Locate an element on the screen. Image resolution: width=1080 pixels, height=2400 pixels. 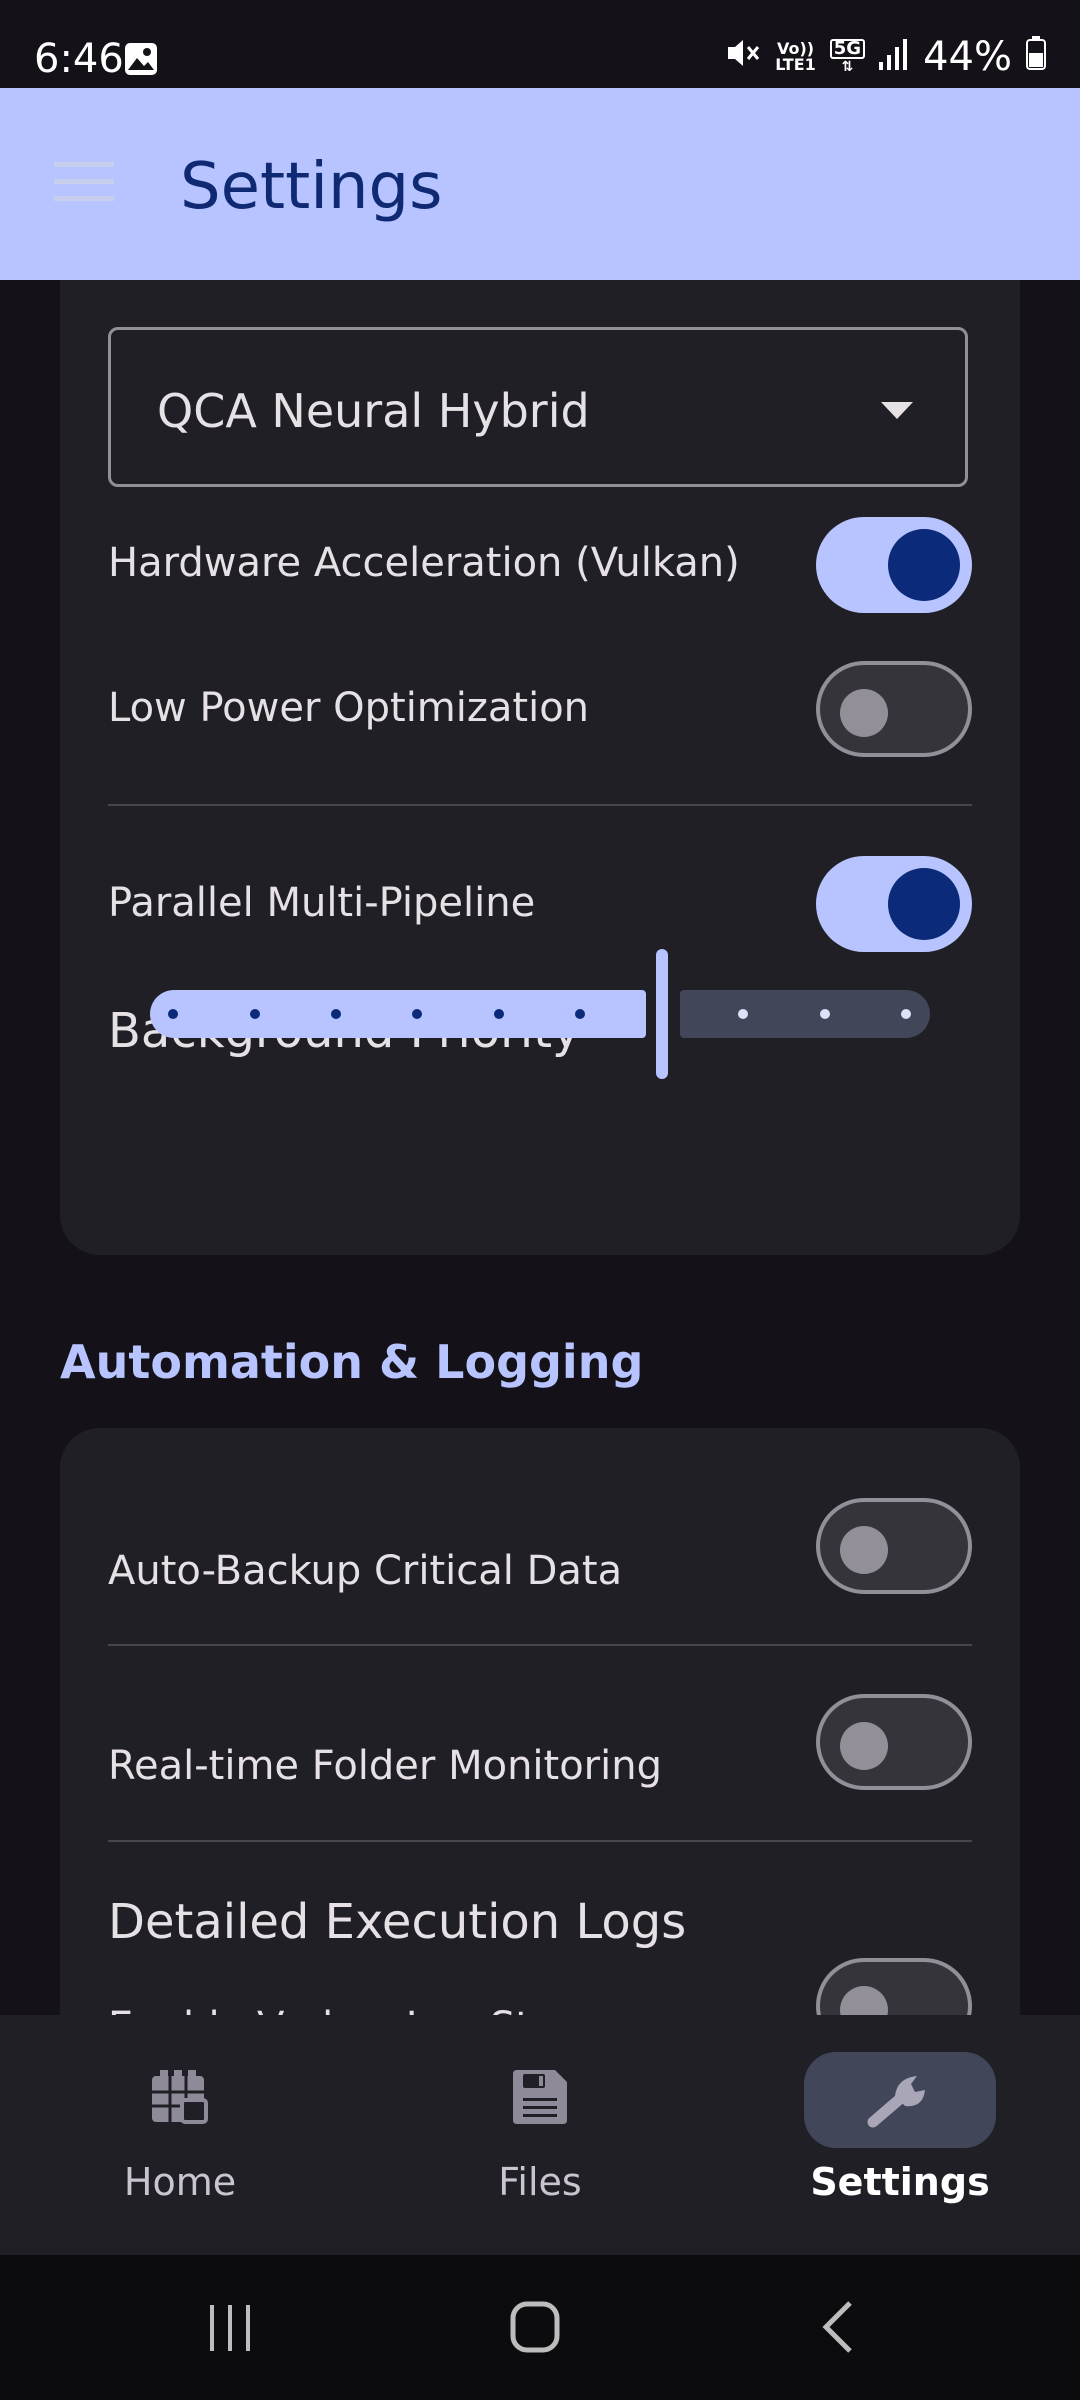
execution-logs-heading: Detailed Execution Logs is located at coordinates (397, 1922).